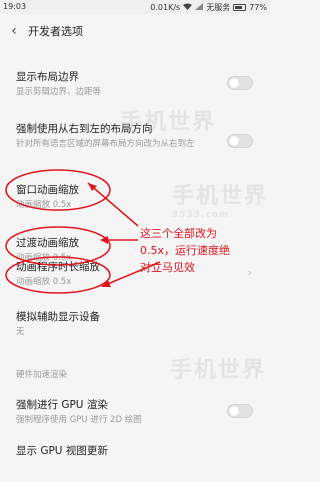 The height and width of the screenshot is (482, 320). I want to click on header-bar: ‹ 开发者选项, so click(135, 31).